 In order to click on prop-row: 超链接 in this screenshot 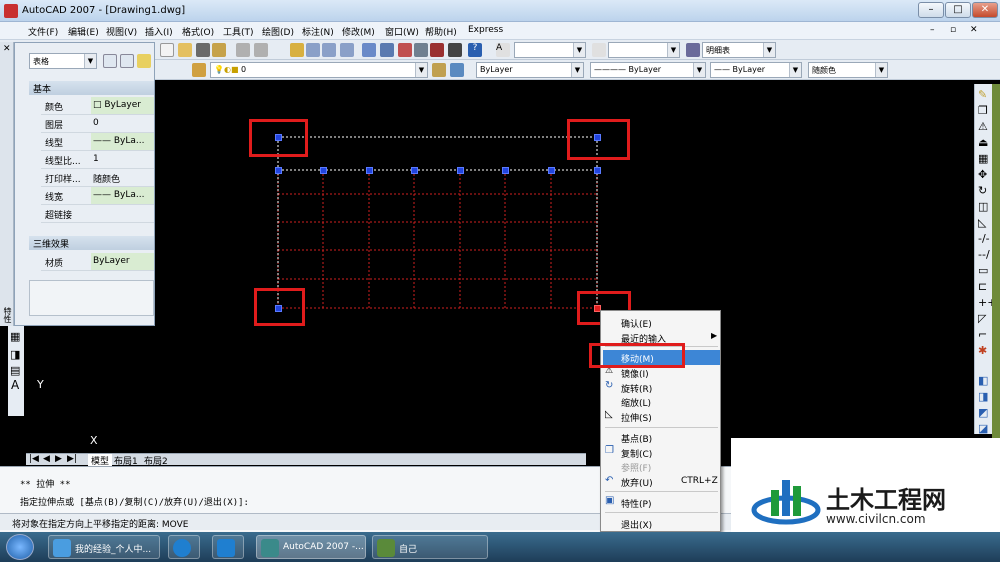, I will do `click(97, 214)`.